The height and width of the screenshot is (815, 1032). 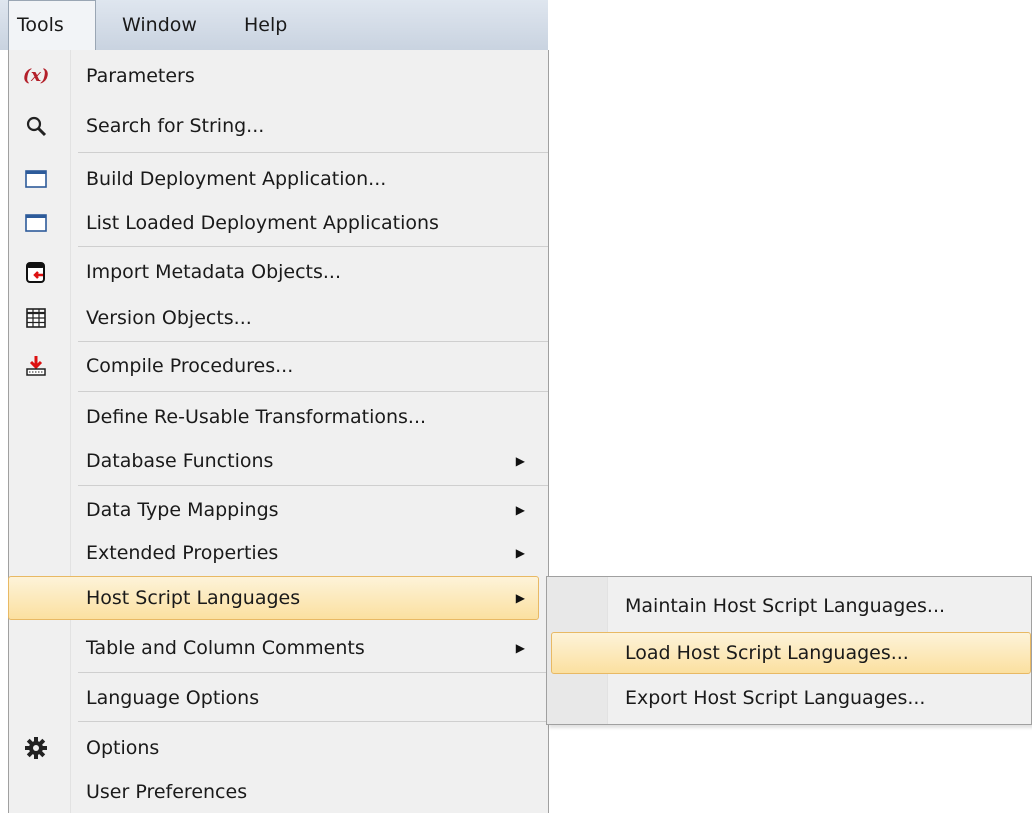 What do you see at coordinates (262, 223) in the screenshot?
I see `menu-item-label: List Loaded Deployment Applications` at bounding box center [262, 223].